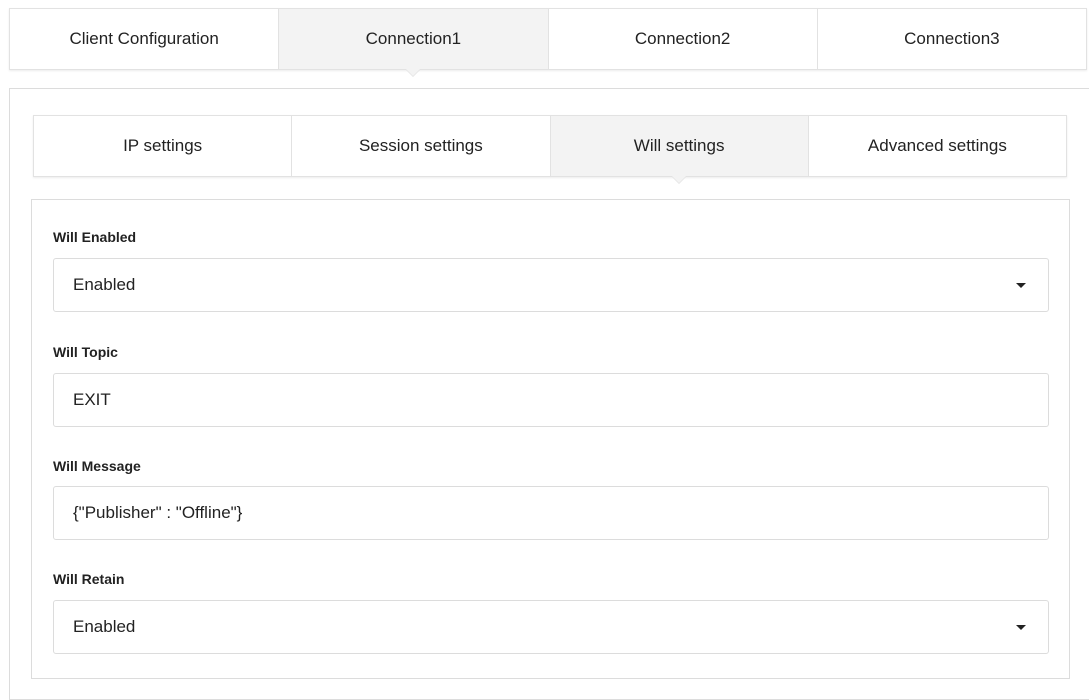  What do you see at coordinates (937, 146) in the screenshot?
I see `tab-advanced-settings: Advanced settings` at bounding box center [937, 146].